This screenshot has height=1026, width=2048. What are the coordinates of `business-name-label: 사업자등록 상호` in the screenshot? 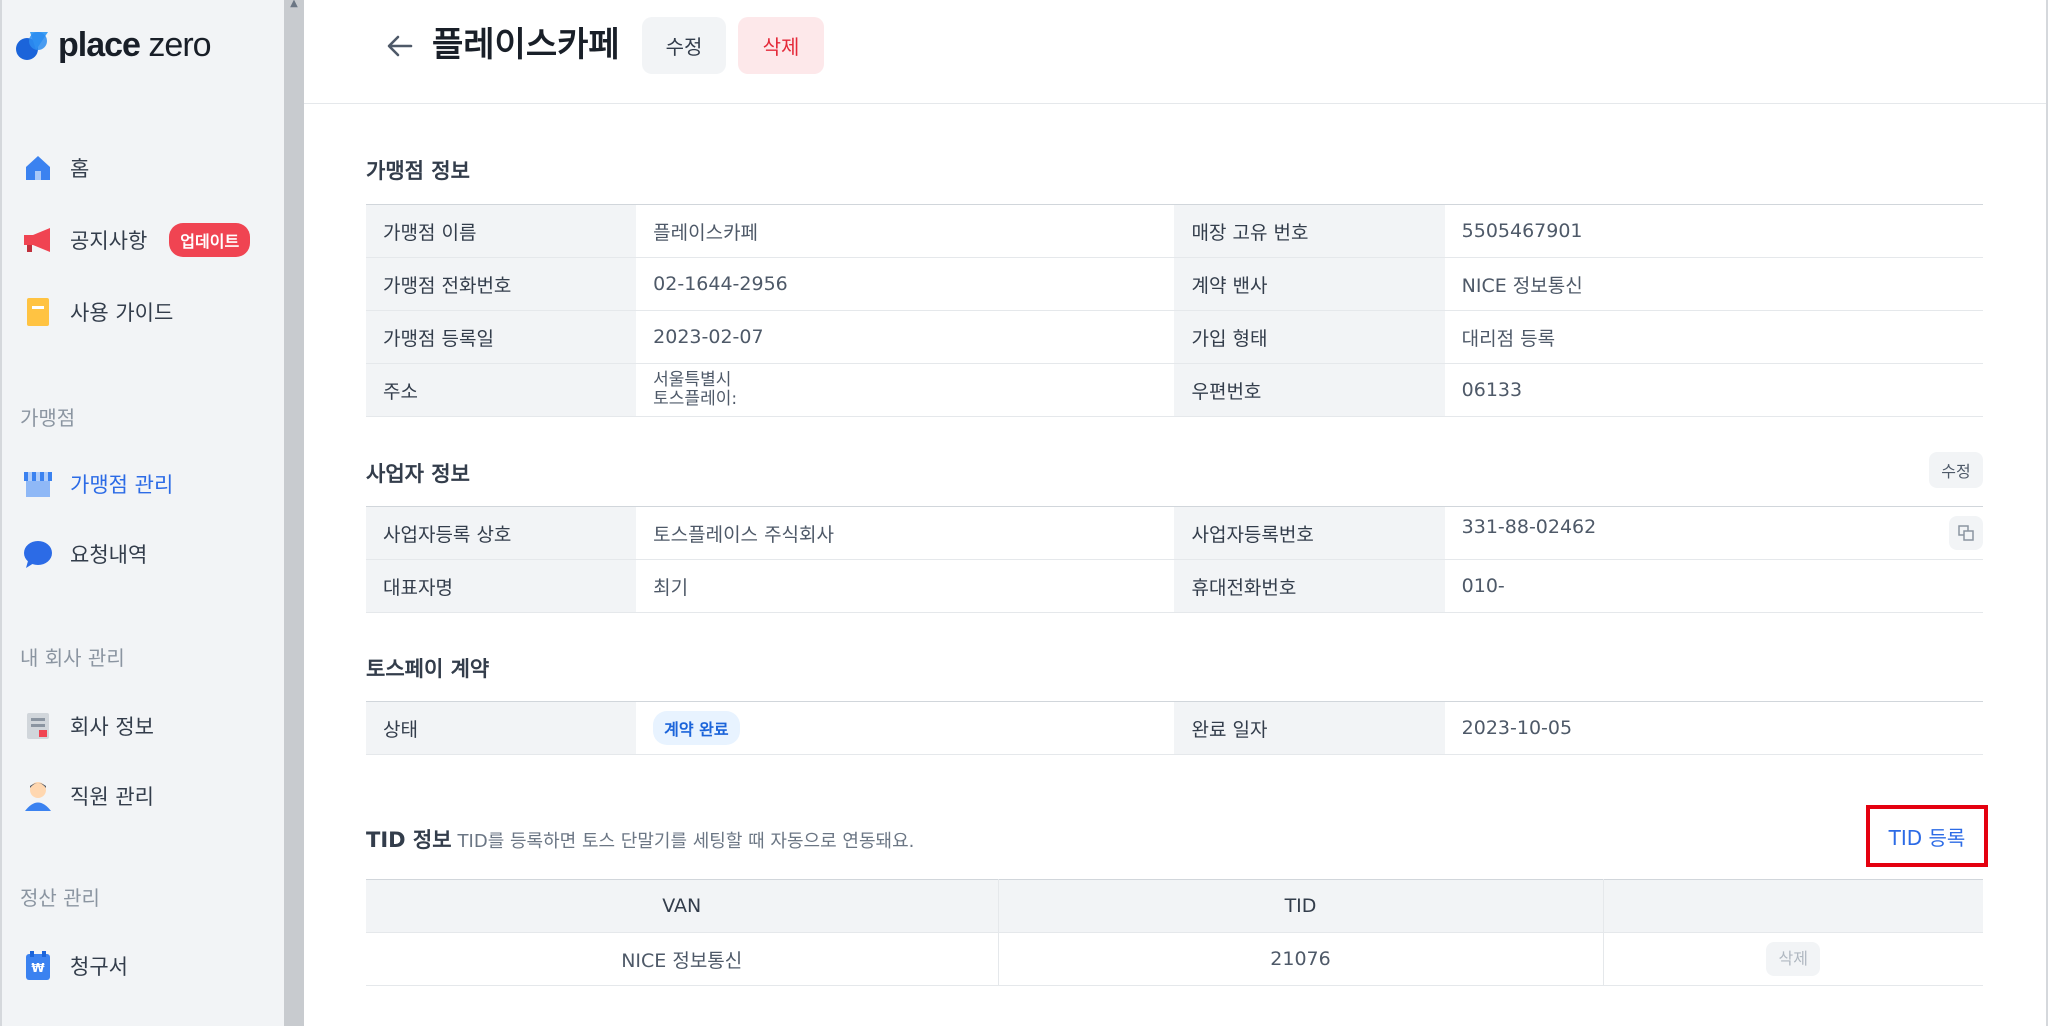 It's located at (501, 533).